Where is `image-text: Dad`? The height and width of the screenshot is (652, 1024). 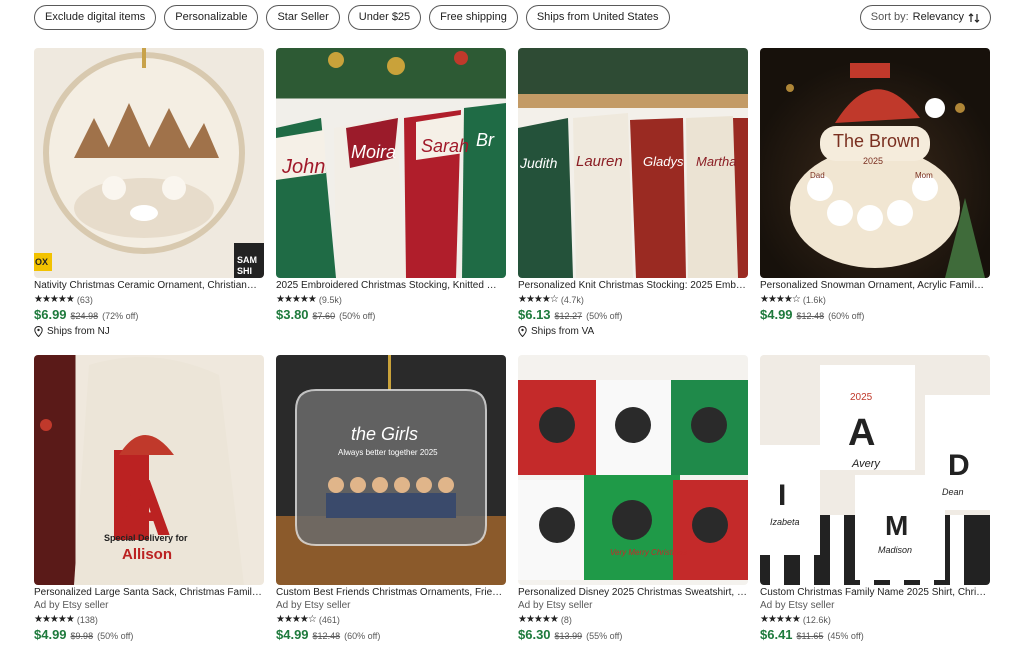
image-text: Dad is located at coordinates (817, 175).